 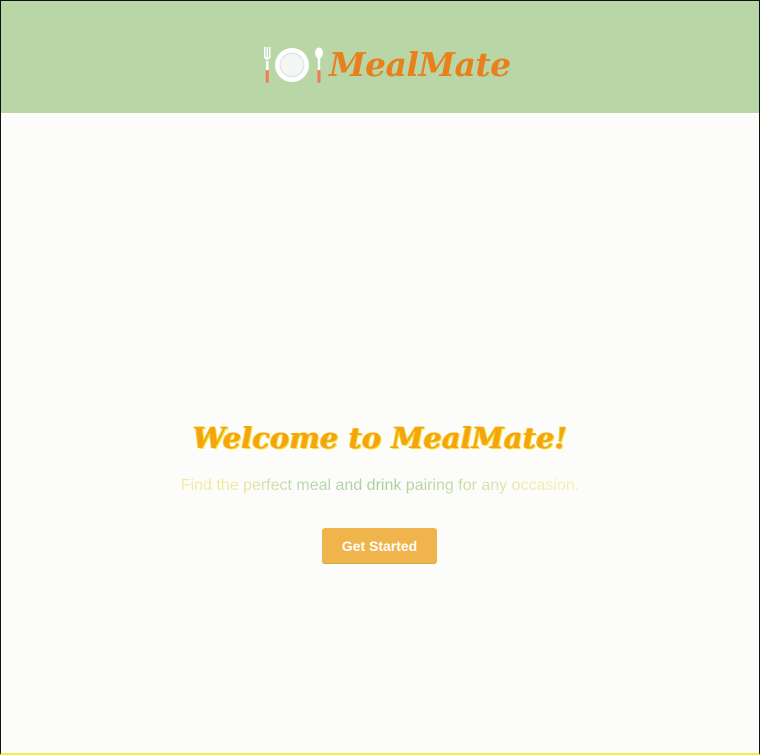 What do you see at coordinates (293, 65) in the screenshot?
I see `plate-cutlery-icon` at bounding box center [293, 65].